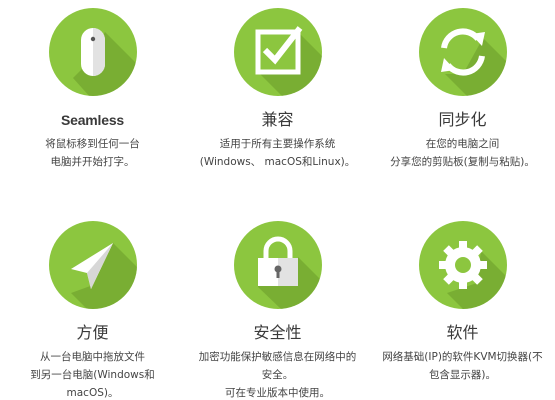 The height and width of the screenshot is (400, 555). What do you see at coordinates (462, 332) in the screenshot?
I see `feature-title: 软件` at bounding box center [462, 332].